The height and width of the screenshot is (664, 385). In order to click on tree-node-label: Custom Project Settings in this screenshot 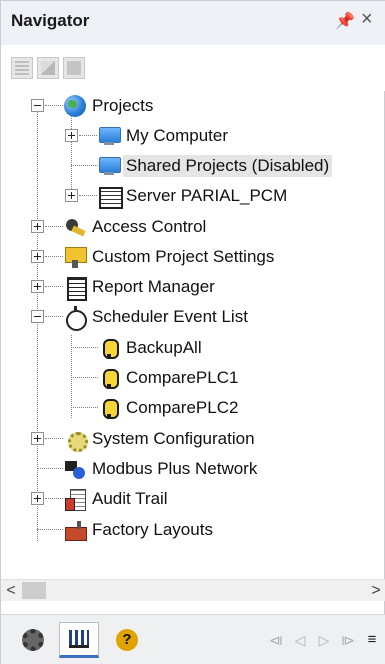, I will do `click(183, 256)`.